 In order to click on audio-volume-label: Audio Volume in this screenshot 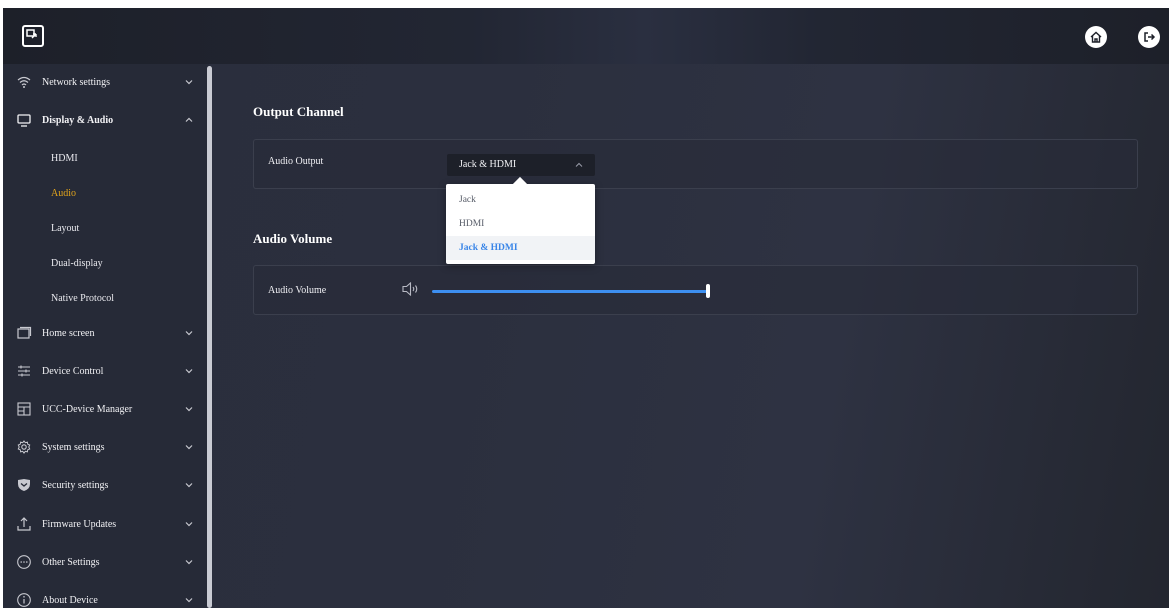, I will do `click(297, 290)`.